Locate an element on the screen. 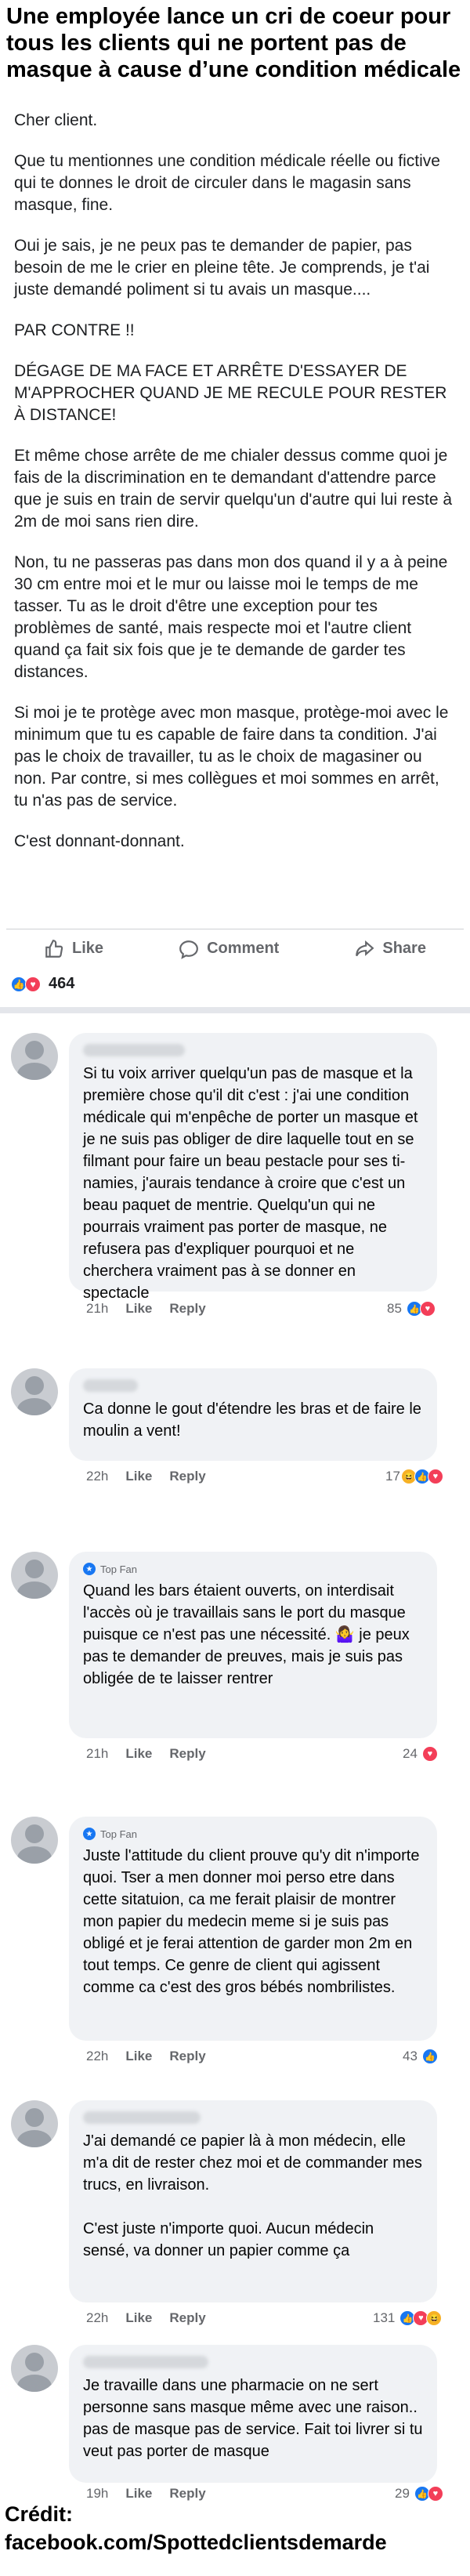  share-button: Share is located at coordinates (390, 949).